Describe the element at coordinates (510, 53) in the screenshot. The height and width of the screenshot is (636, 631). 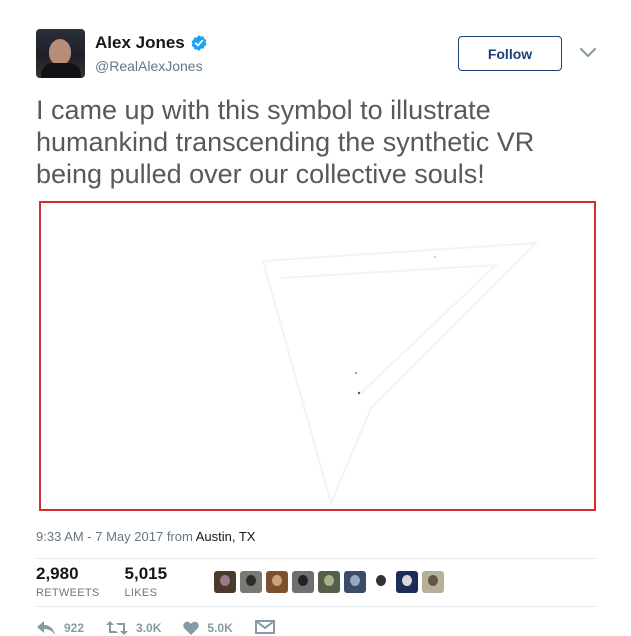
I see `follow-button: Follow` at that location.